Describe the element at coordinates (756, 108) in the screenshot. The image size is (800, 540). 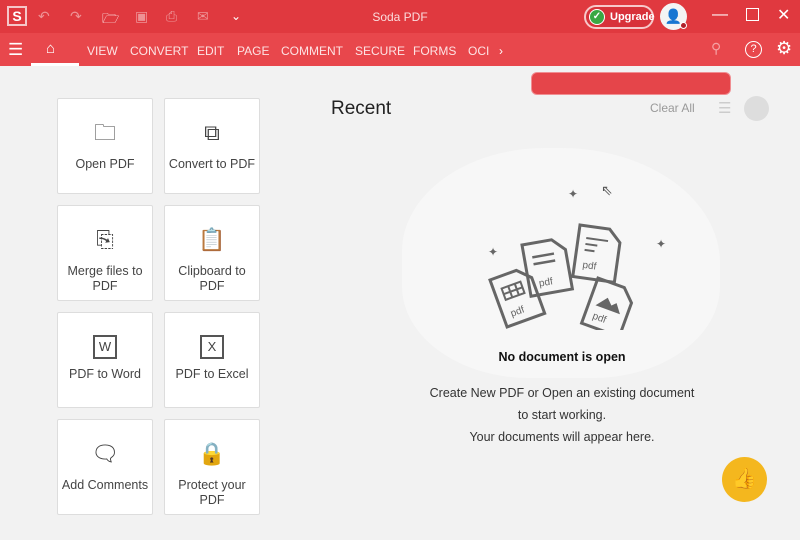
I see `grid-view-toggle` at that location.